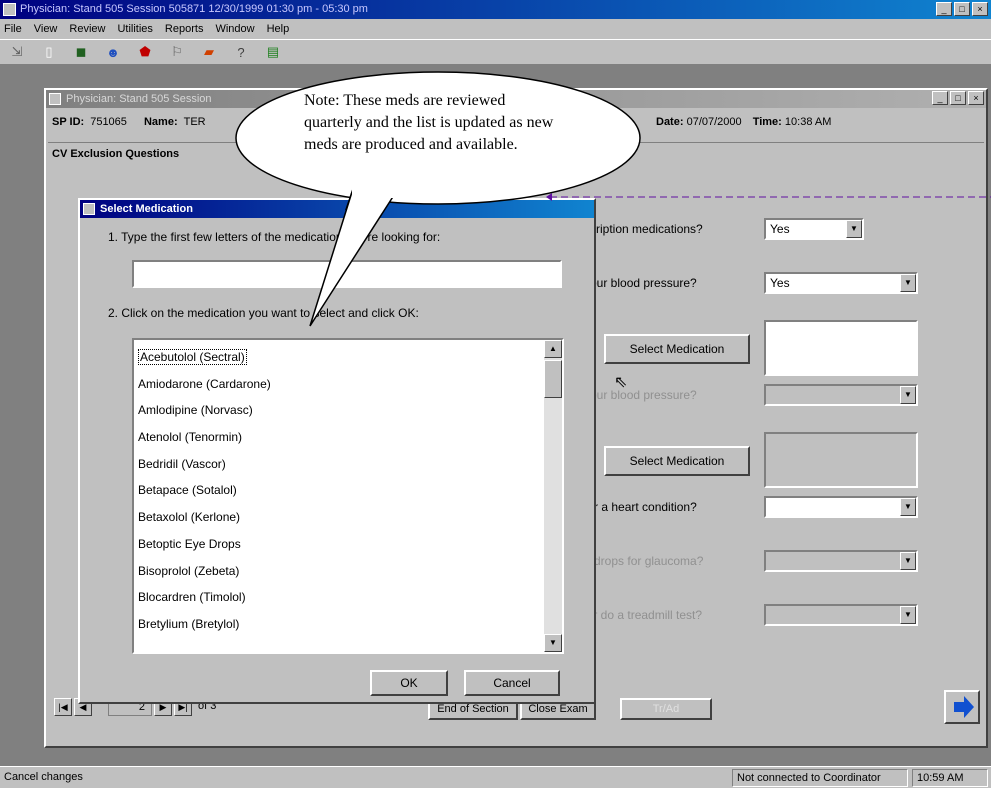 The width and height of the screenshot is (991, 788). What do you see at coordinates (273, 52) in the screenshot?
I see `notes-icon: ▤` at bounding box center [273, 52].